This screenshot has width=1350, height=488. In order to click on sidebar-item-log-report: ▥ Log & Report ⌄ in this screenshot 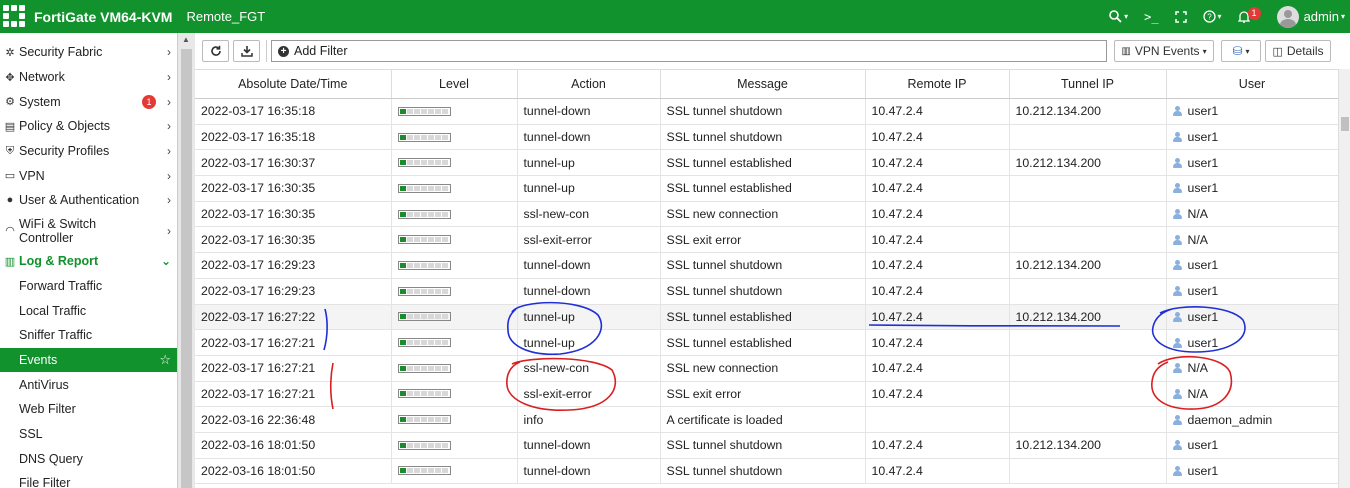, I will do `click(88, 261)`.